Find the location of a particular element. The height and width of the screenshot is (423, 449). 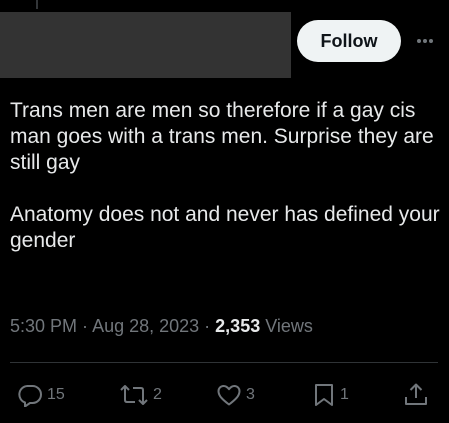

follow-button: Follow is located at coordinates (349, 41).